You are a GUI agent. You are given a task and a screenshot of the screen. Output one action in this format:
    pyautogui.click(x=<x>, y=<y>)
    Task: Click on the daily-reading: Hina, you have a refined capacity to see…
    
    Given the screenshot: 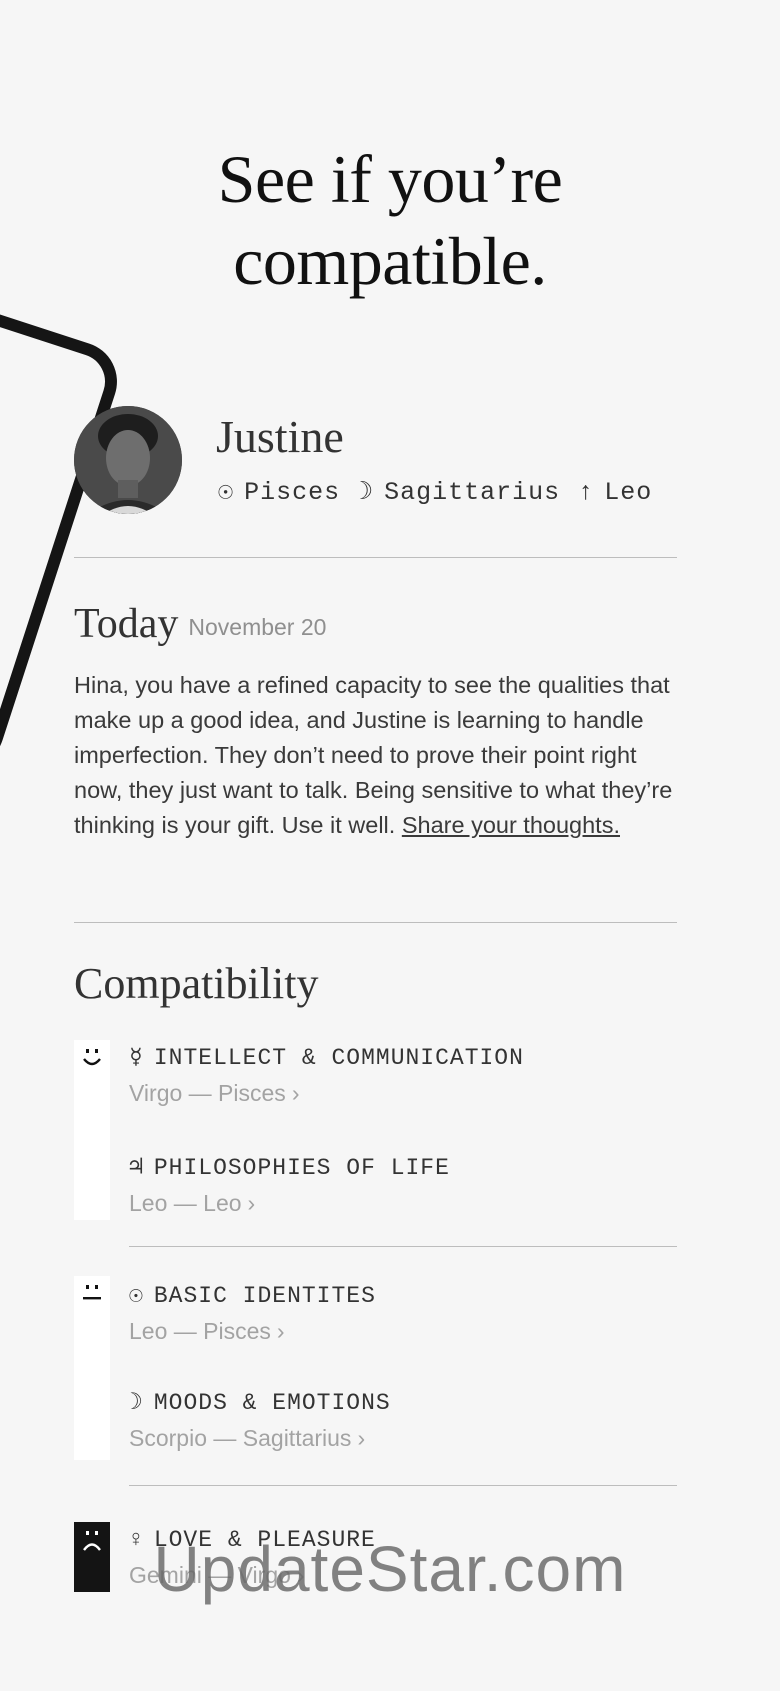 What is the action you would take?
    pyautogui.click(x=374, y=755)
    